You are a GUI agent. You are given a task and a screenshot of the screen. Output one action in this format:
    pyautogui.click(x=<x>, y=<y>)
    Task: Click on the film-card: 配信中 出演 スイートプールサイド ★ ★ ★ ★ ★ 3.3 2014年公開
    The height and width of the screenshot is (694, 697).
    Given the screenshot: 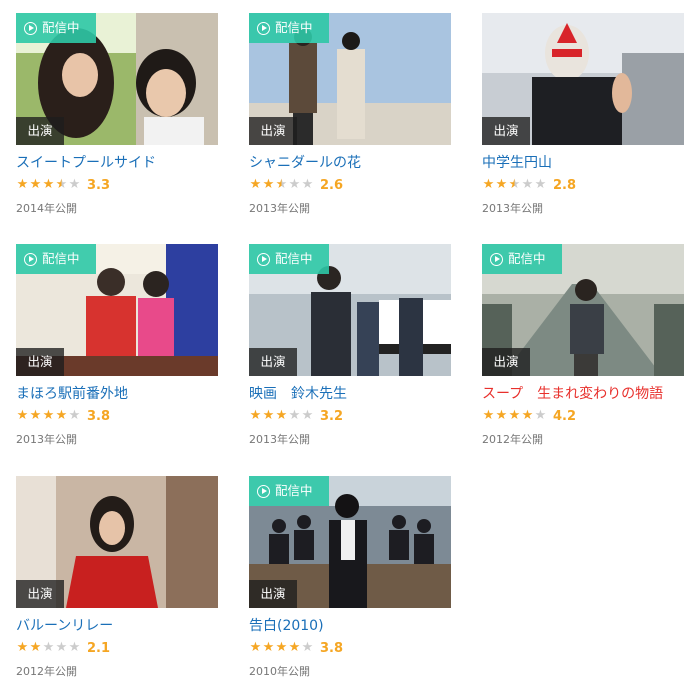 What is the action you would take?
    pyautogui.click(x=117, y=115)
    